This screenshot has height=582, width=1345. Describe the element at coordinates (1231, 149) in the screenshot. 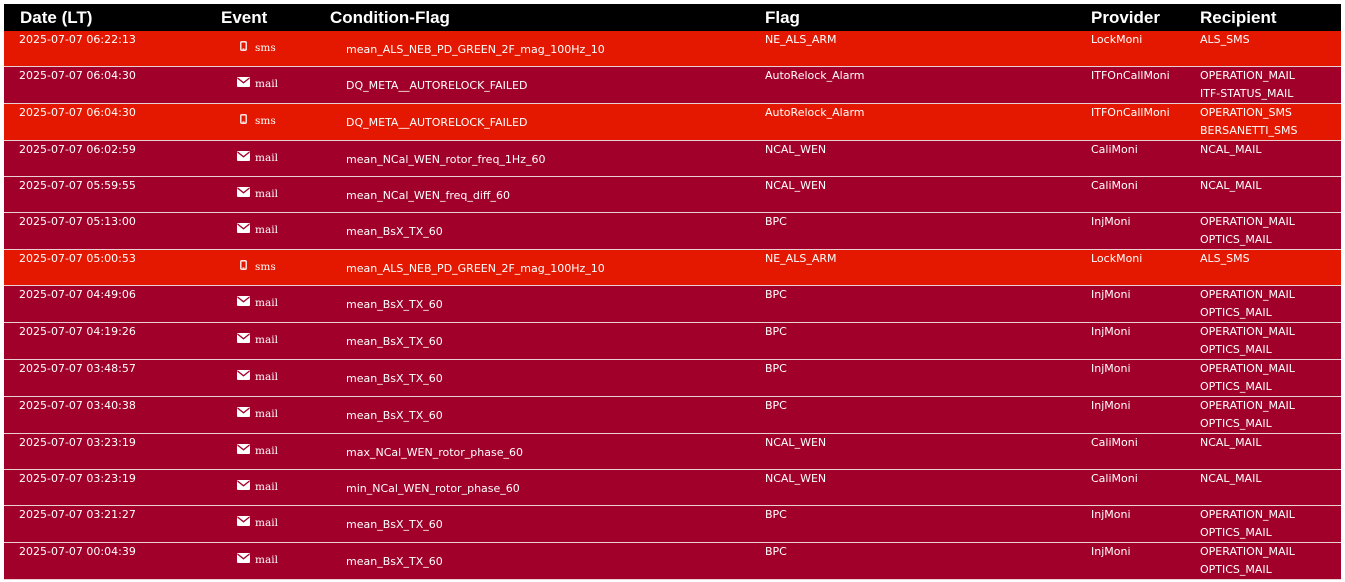

I see `recipient-text: NCAL_MAIL` at that location.